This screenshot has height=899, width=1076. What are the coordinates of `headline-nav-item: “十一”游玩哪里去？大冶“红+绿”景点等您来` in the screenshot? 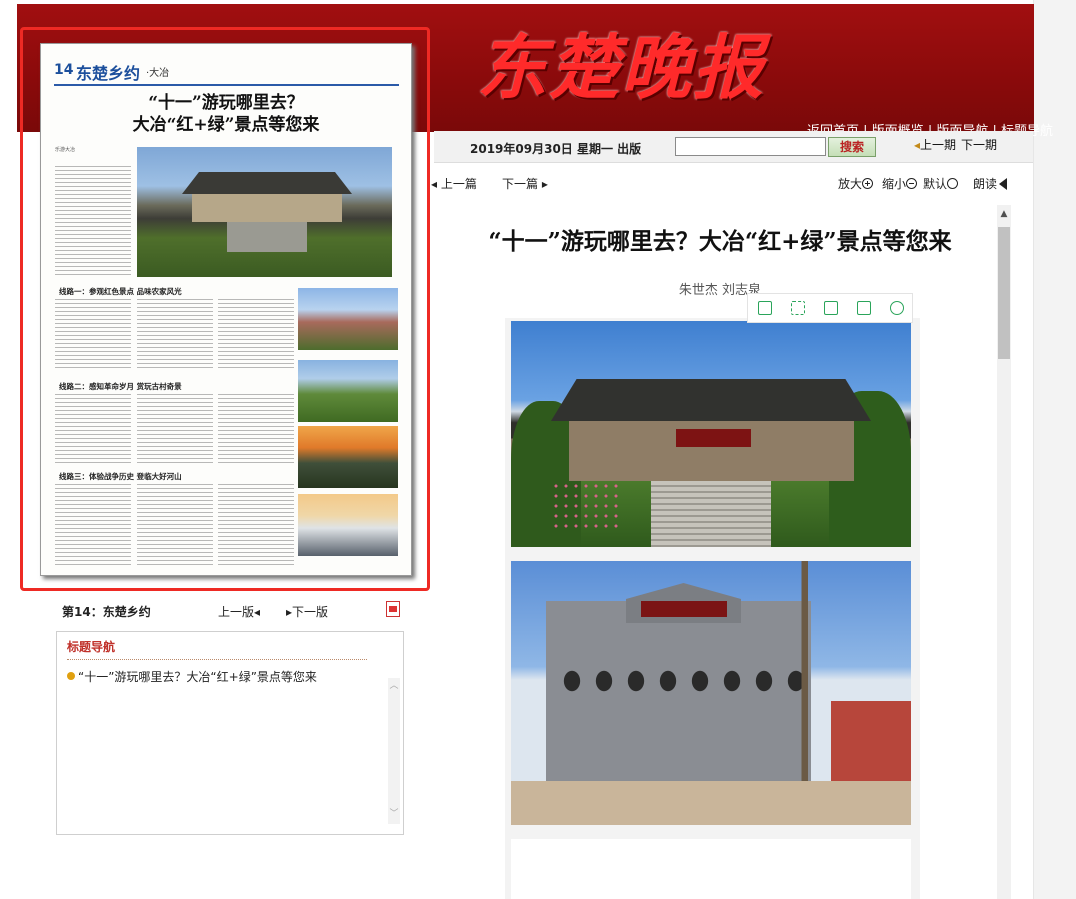 It's located at (192, 676).